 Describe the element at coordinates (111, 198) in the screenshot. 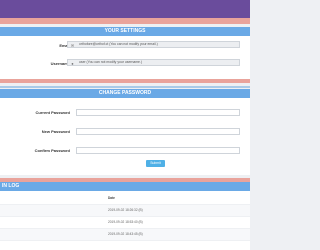

I see `date-column-header: Date` at that location.